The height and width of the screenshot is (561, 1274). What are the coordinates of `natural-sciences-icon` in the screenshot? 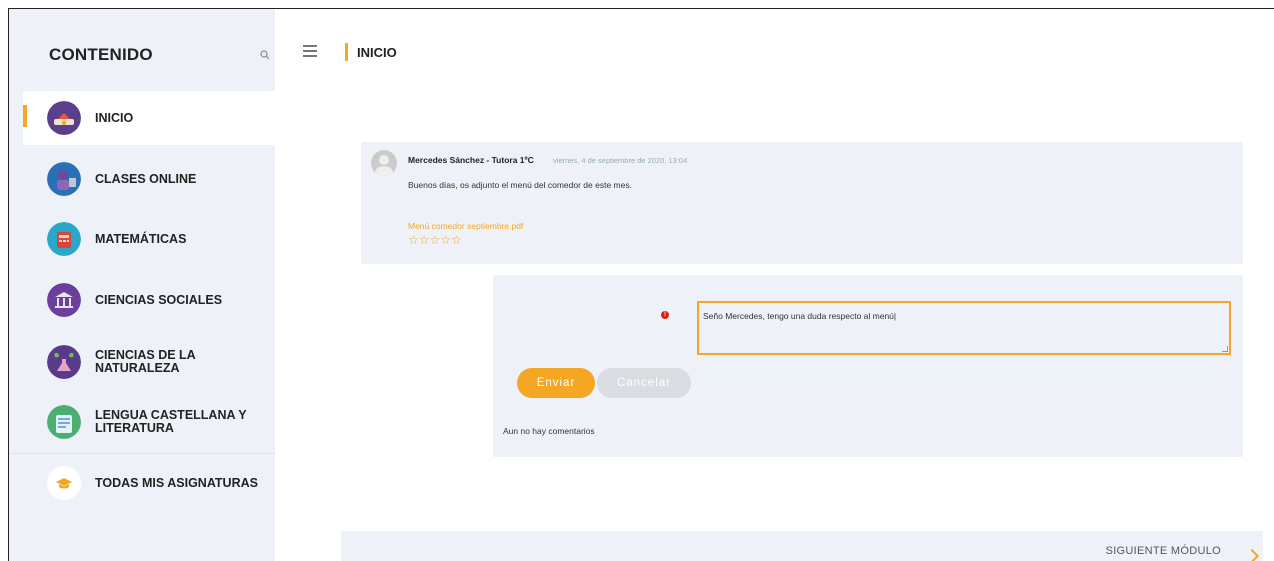 It's located at (64, 362).